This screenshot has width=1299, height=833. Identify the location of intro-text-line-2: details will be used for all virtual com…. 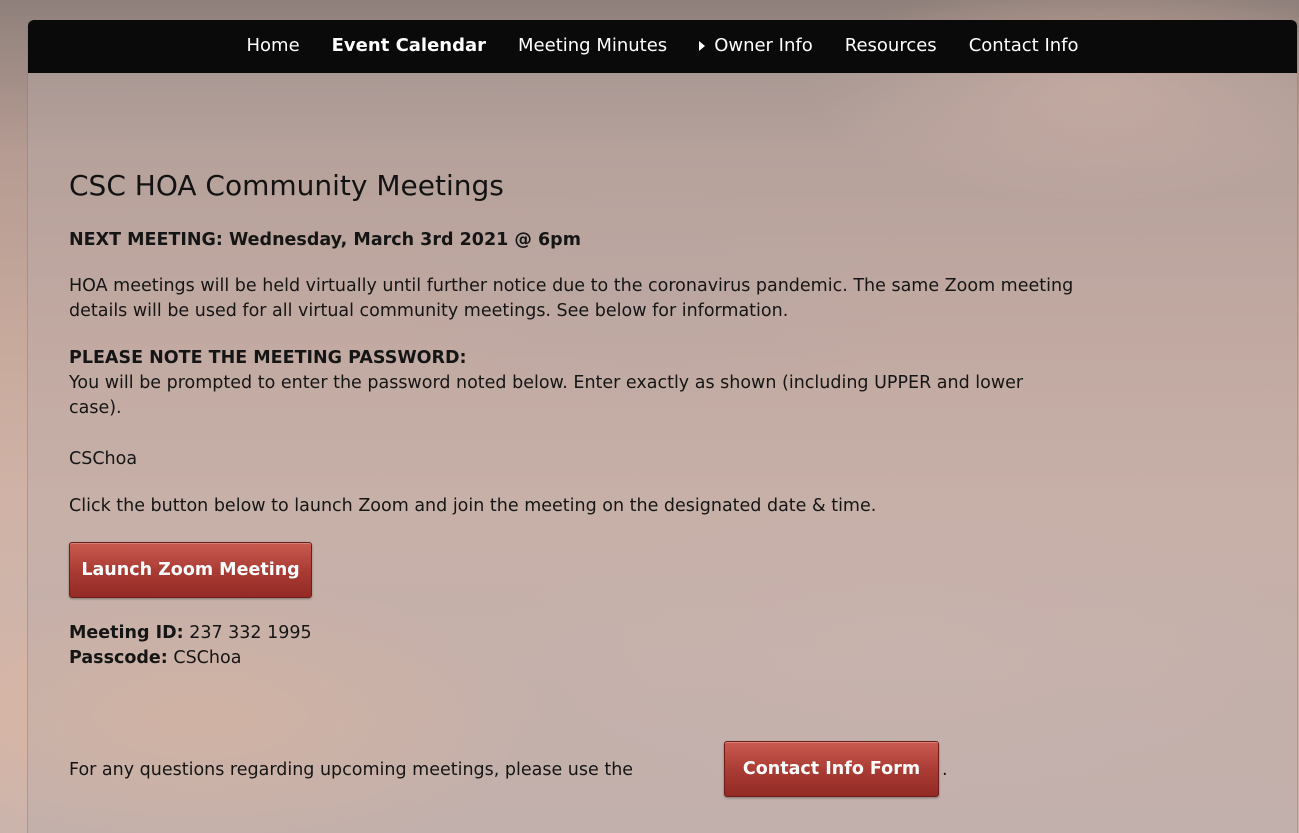
(429, 311).